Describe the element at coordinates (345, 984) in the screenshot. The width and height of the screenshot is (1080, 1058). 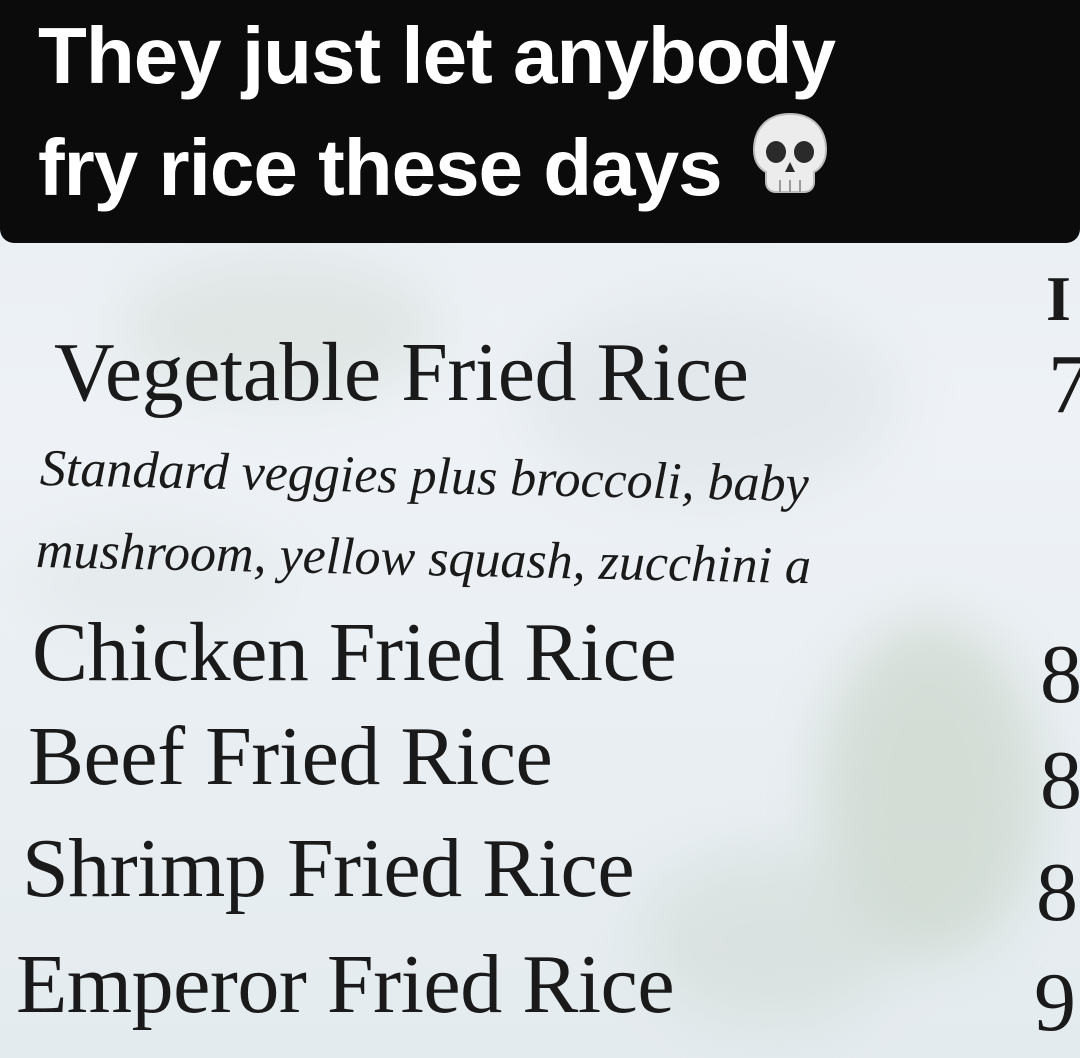
I see `menu-item-name: Emperor Fried Rice` at that location.